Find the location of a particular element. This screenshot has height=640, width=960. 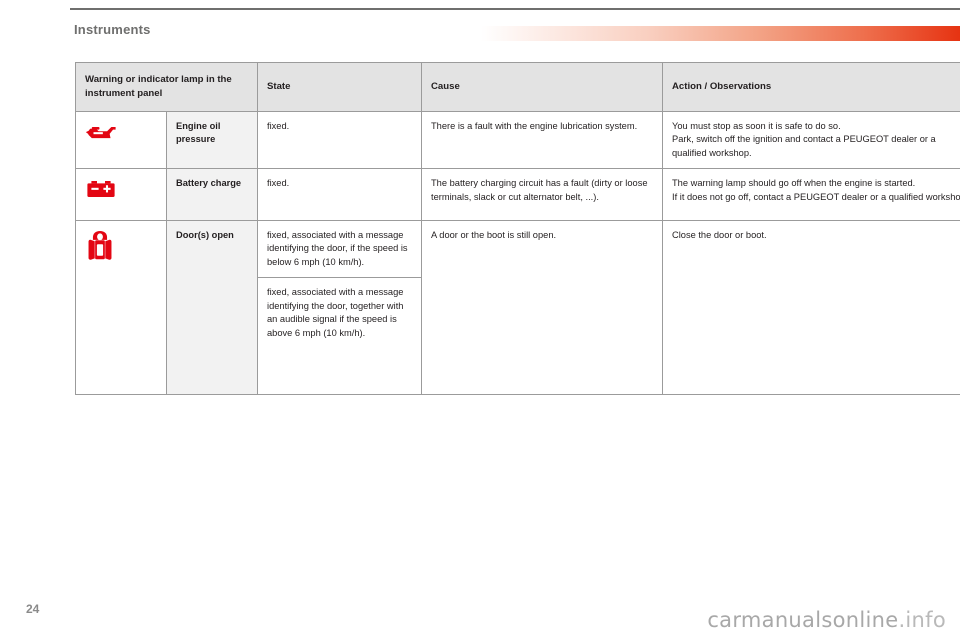

column-header-state: State is located at coordinates (339, 87).